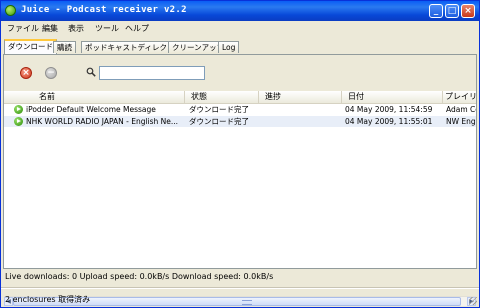  Describe the element at coordinates (473, 301) in the screenshot. I see `resize-grip-icon` at that location.